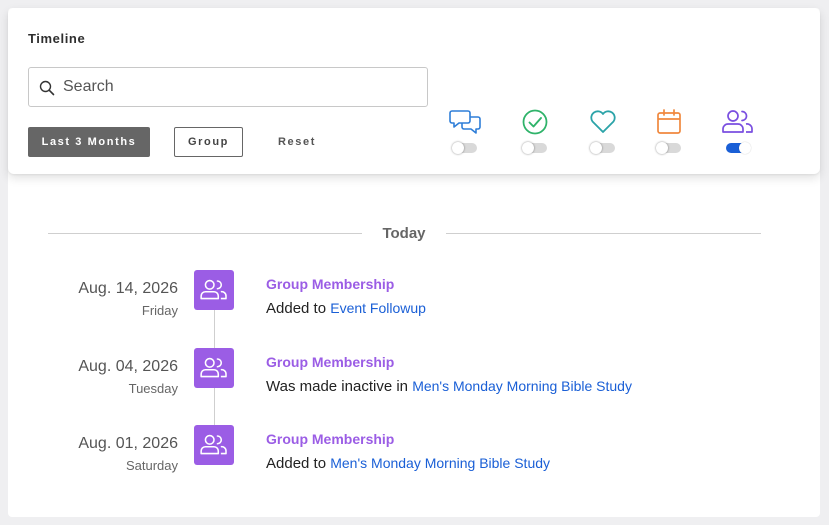  Describe the element at coordinates (128, 443) in the screenshot. I see `entry-date-text: Aug. 01, 2026` at that location.